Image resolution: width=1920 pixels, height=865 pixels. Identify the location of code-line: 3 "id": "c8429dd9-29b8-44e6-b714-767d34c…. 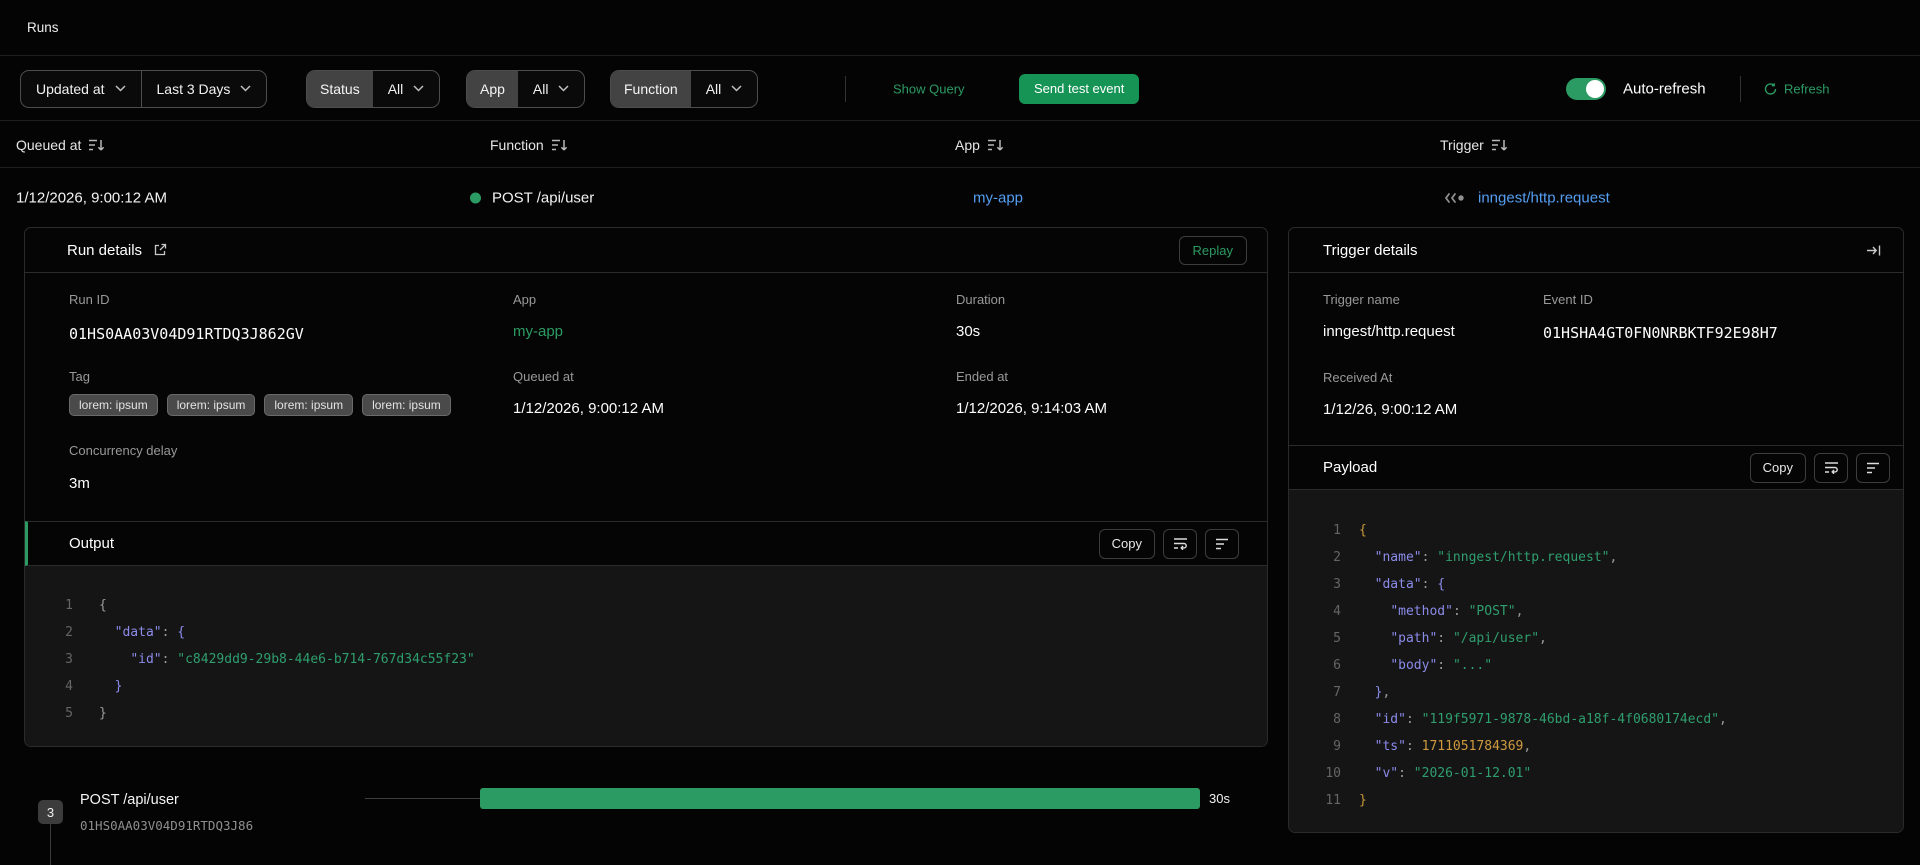
(270, 659).